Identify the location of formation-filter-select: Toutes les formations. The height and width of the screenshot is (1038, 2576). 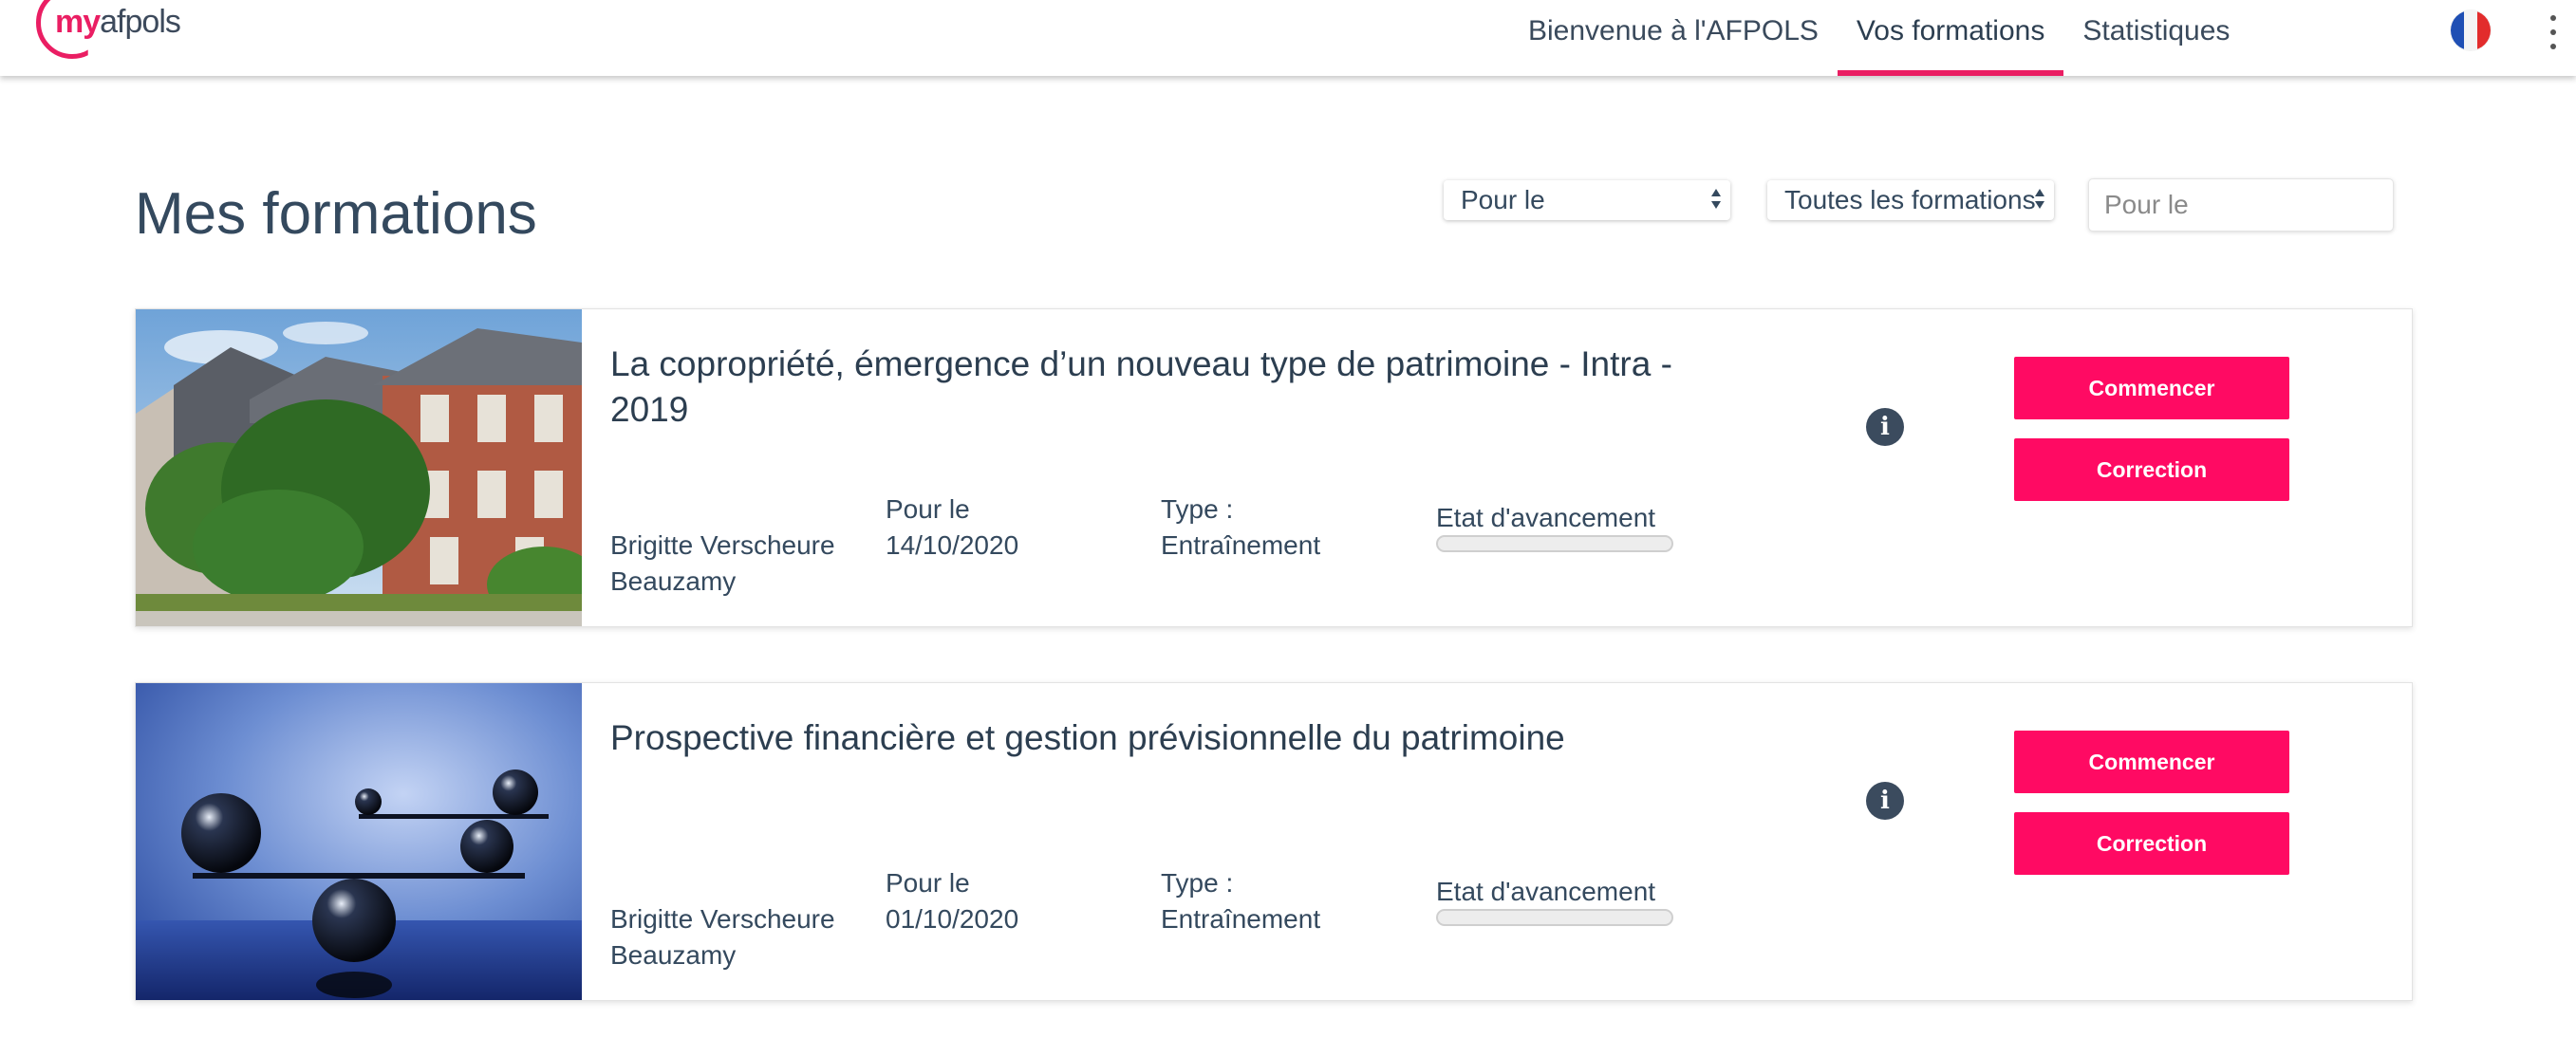
(1911, 200).